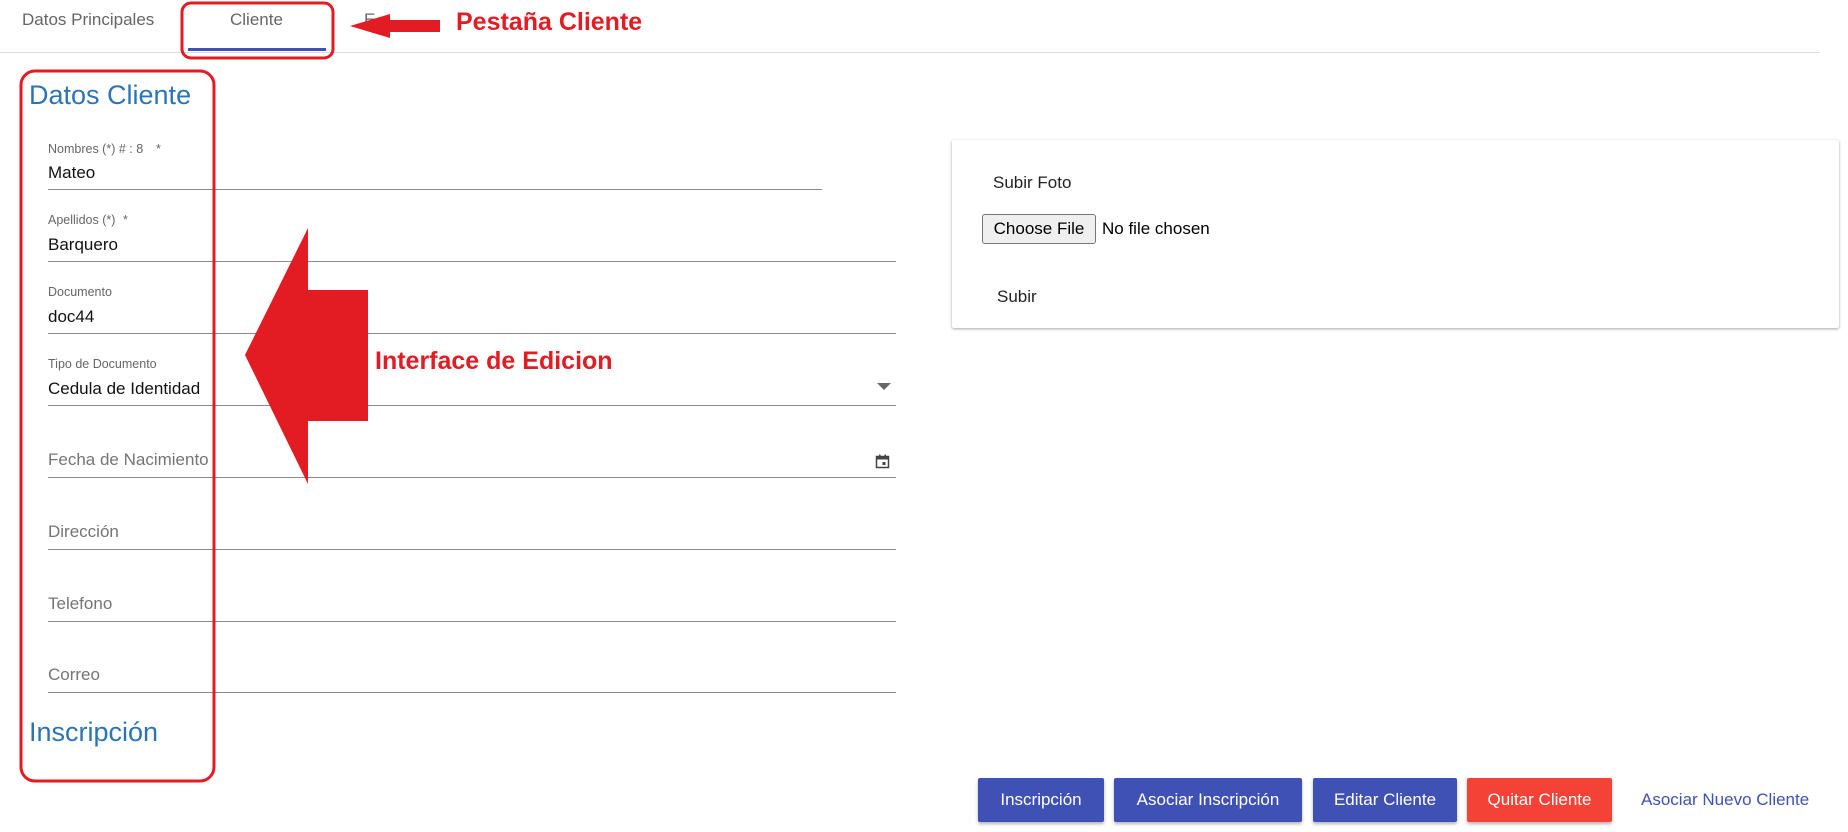 The width and height of the screenshot is (1848, 832). I want to click on active-tab-indicator, so click(257, 49).